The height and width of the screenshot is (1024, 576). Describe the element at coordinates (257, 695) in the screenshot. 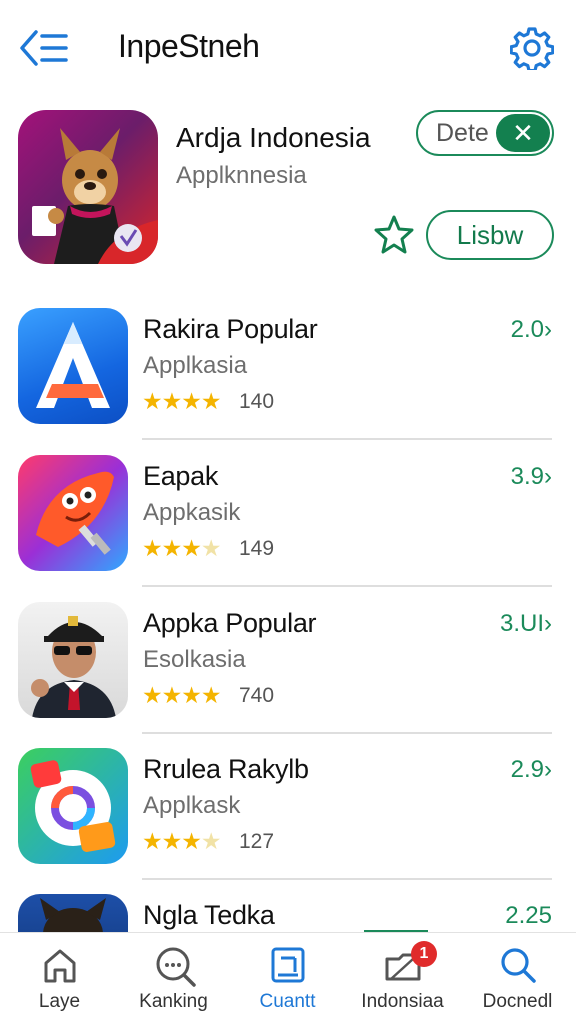

I see `rating-count: 740` at that location.